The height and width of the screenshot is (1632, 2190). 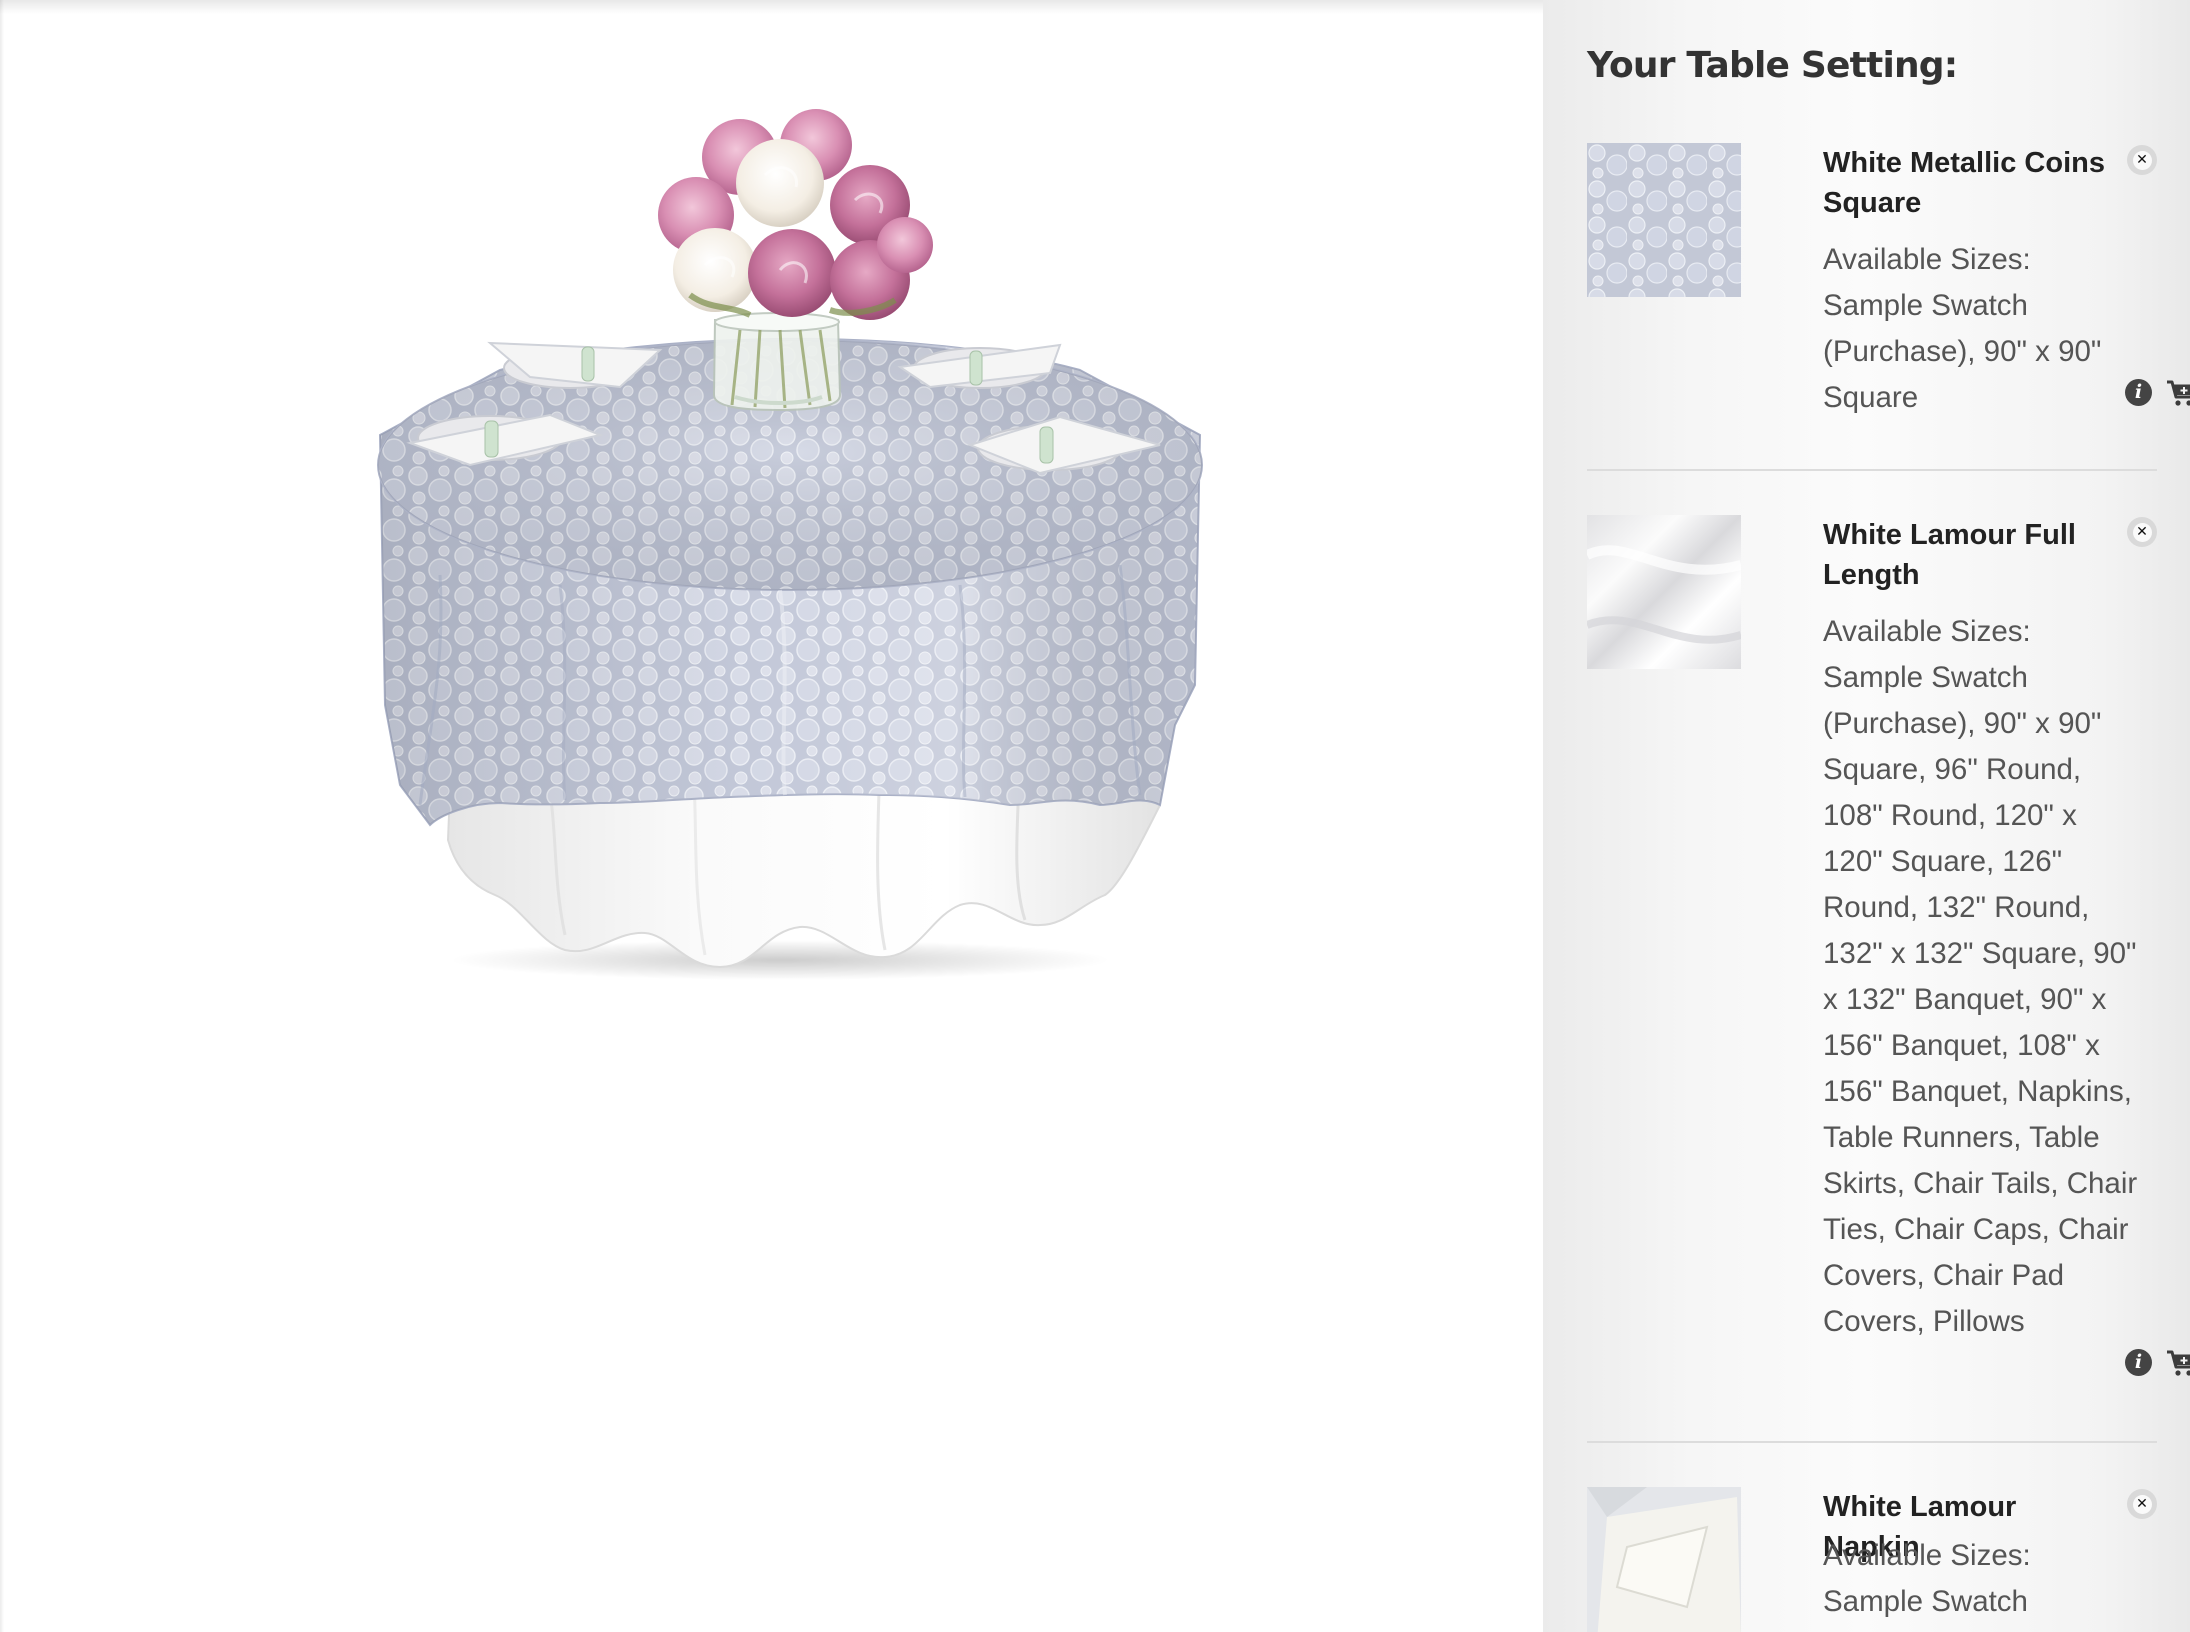 What do you see at coordinates (1925, 1601) in the screenshot?
I see `sizes-list: Sample Swatch` at bounding box center [1925, 1601].